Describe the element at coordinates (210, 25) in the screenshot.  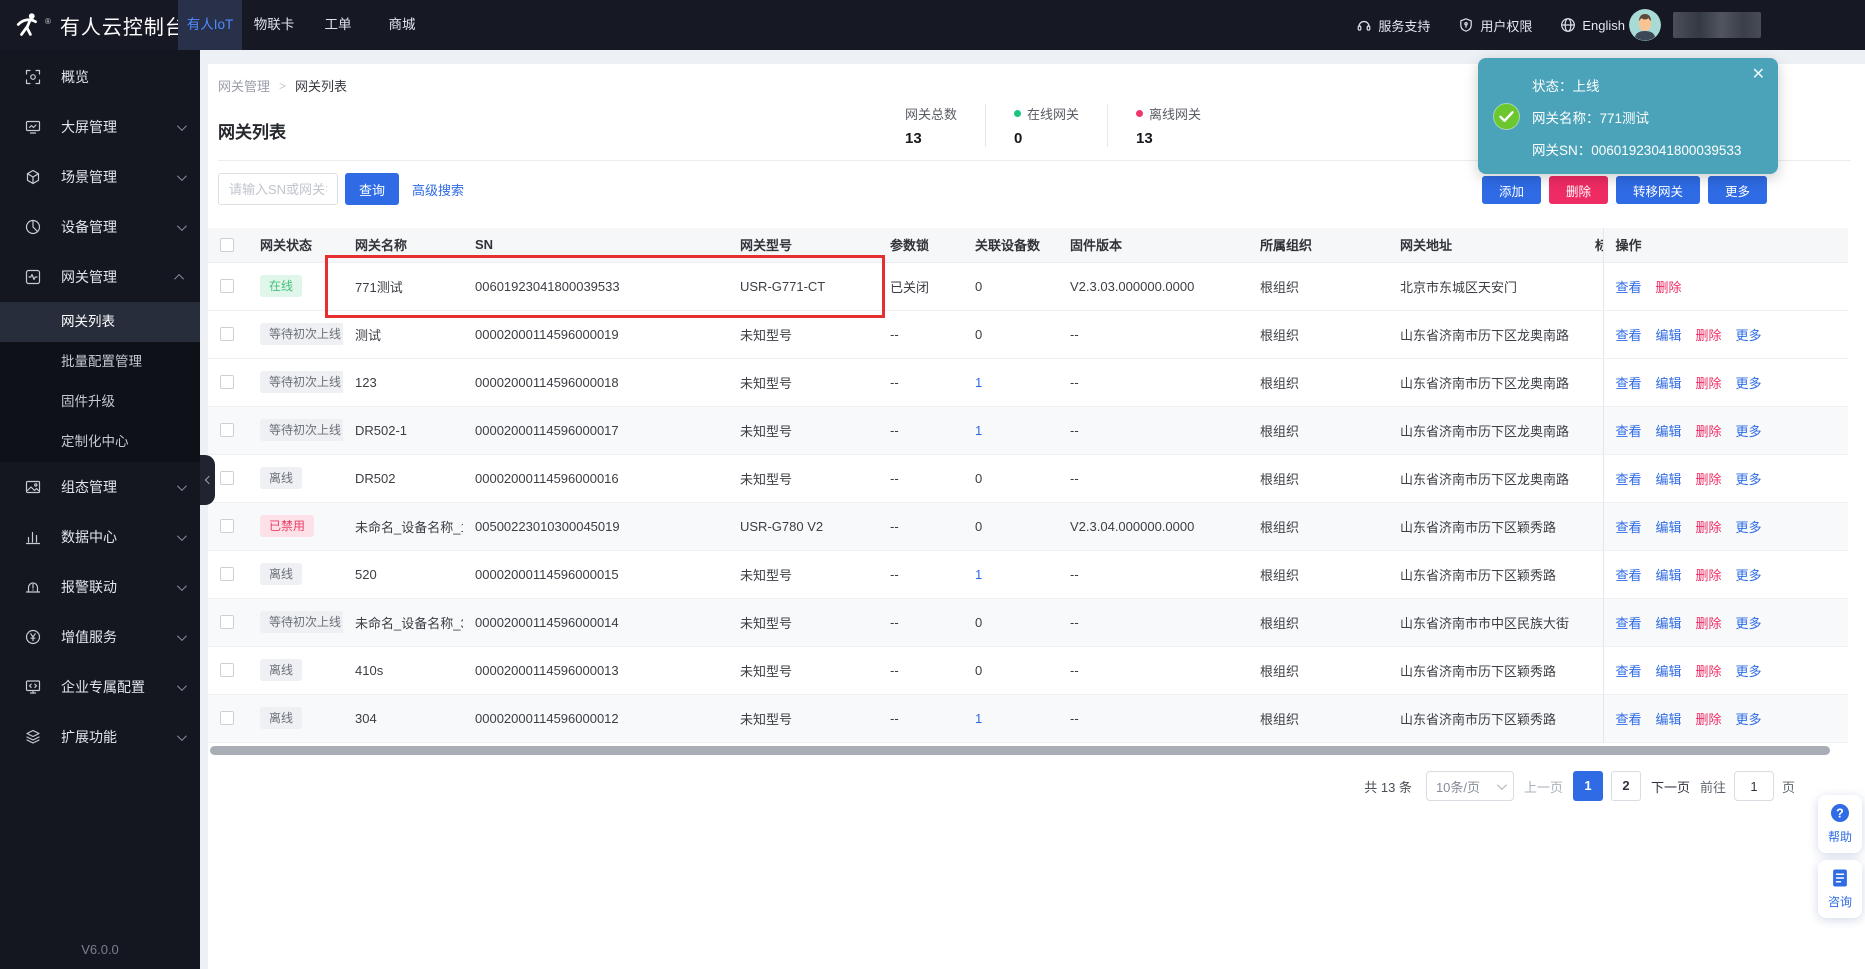
I see `top-tab-usr-iot: 有人IoT` at that location.